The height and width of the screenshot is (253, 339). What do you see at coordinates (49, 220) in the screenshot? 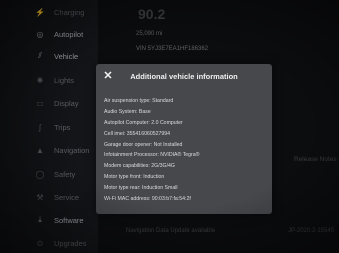
I see `sidebar-item-software: ⤓ Software` at bounding box center [49, 220].